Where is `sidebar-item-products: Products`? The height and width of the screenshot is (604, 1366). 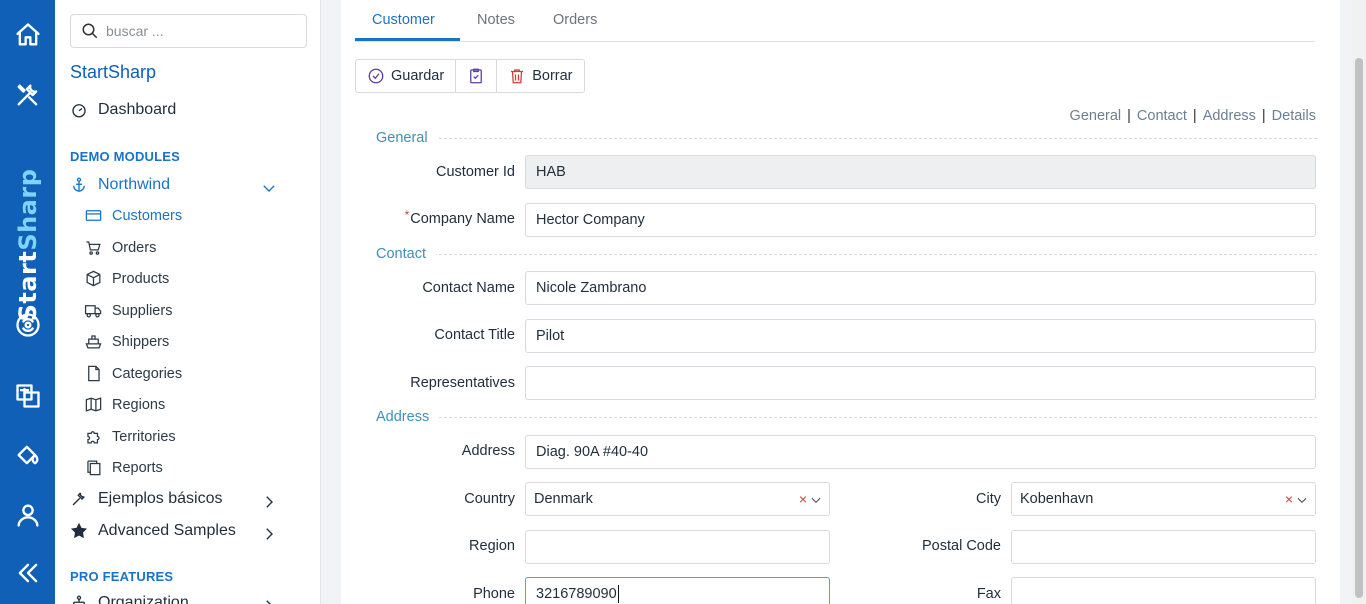 sidebar-item-products: Products is located at coordinates (126, 278).